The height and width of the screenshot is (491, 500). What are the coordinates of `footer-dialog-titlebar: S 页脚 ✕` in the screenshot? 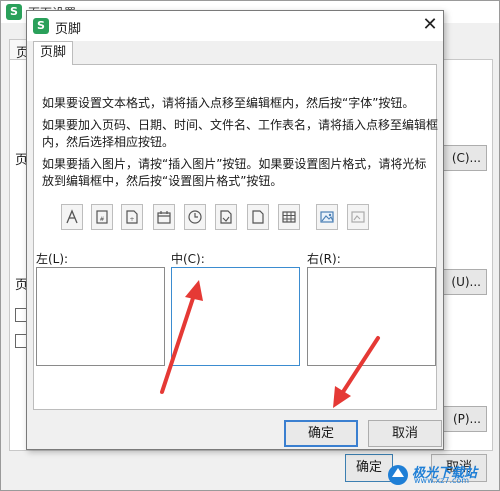 It's located at (235, 26).